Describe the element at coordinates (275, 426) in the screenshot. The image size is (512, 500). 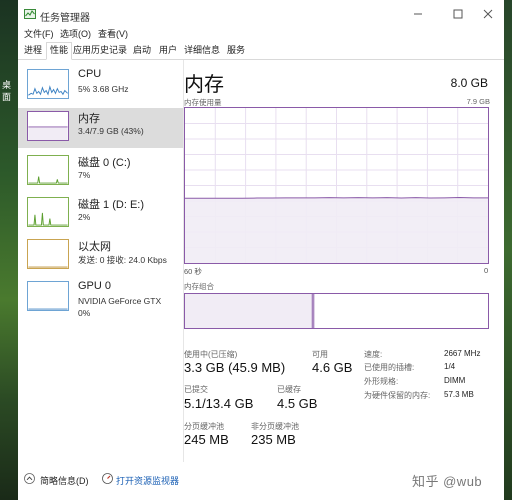
I see `nonpaged-pool-label: 非分页缓冲池` at that location.